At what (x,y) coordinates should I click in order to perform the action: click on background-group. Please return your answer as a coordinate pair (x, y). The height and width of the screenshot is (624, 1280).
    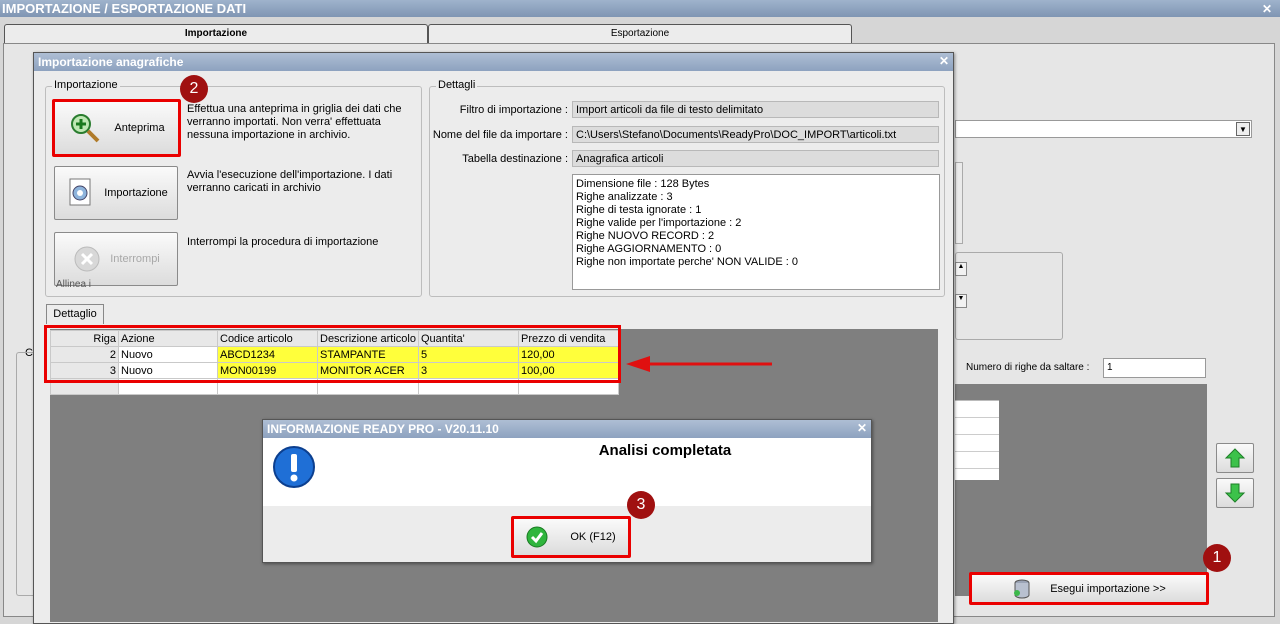
    Looking at the image, I should click on (1009, 296).